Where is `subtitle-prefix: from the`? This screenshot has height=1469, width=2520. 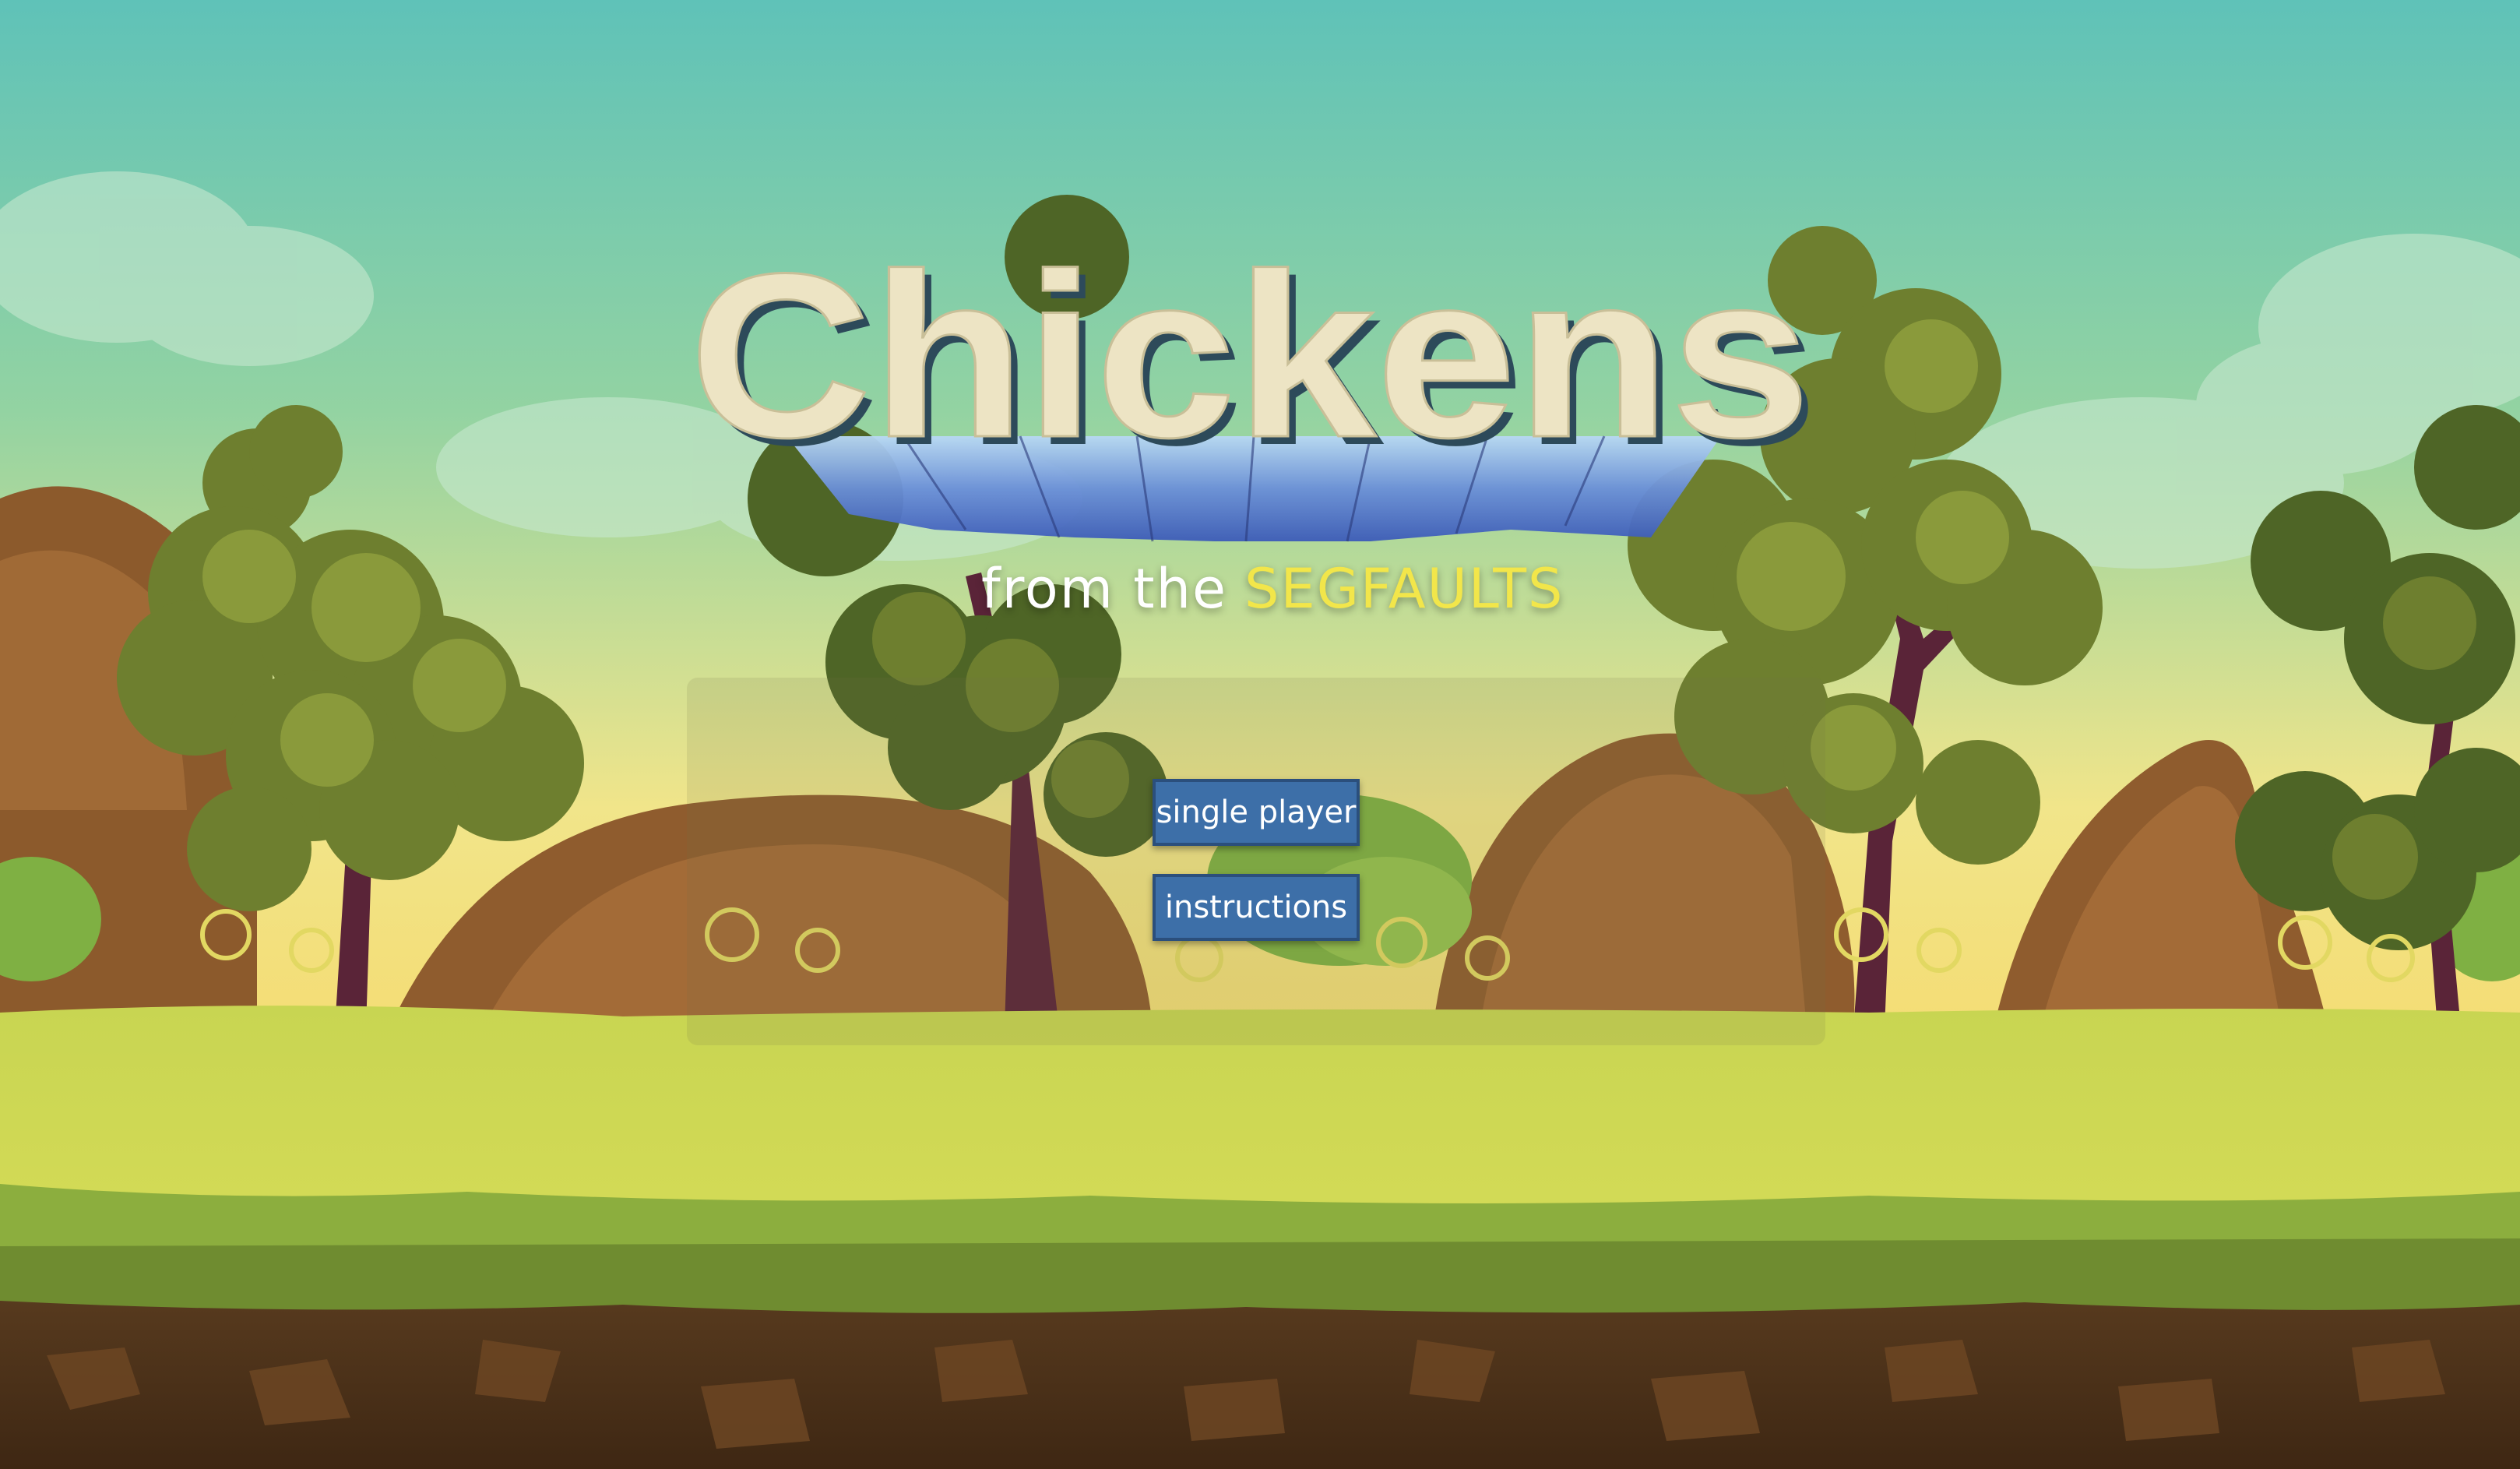 subtitle-prefix: from the is located at coordinates (1104, 589).